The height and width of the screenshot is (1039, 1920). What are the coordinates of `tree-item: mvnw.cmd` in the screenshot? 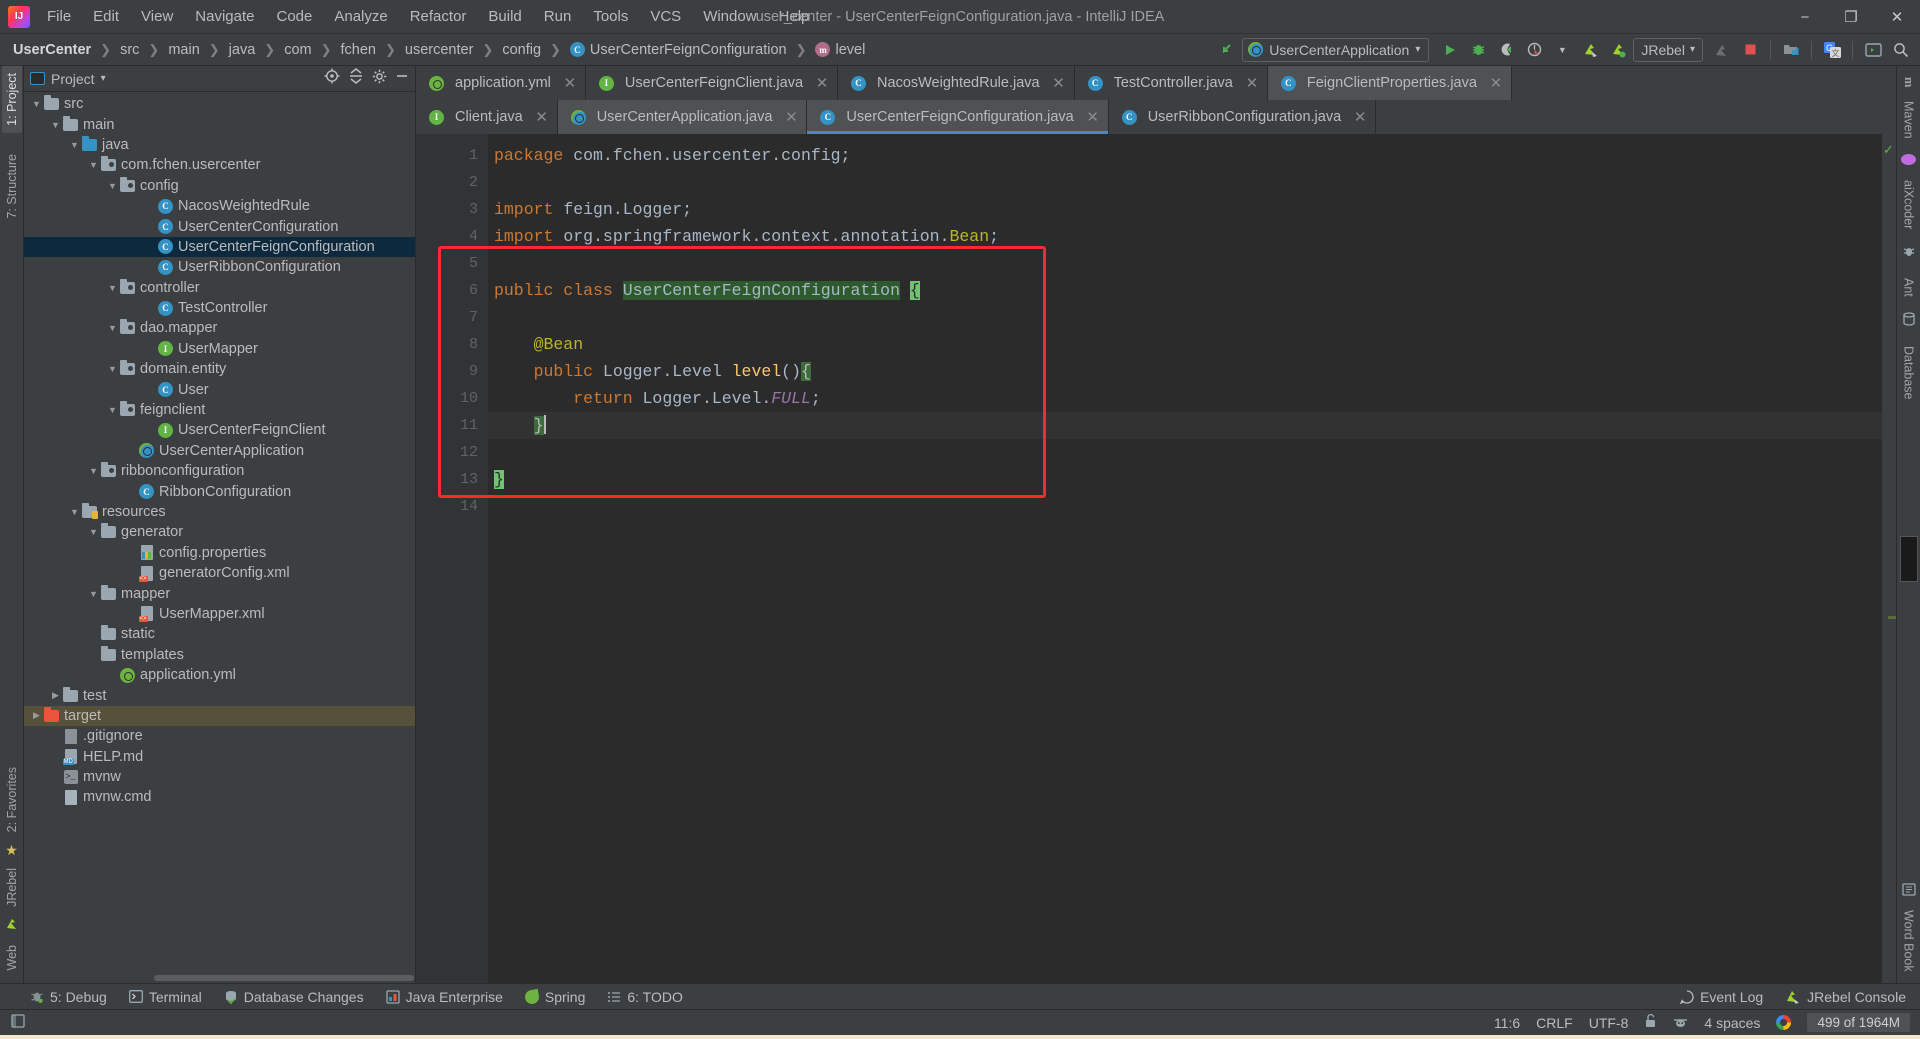 It's located at (219, 797).